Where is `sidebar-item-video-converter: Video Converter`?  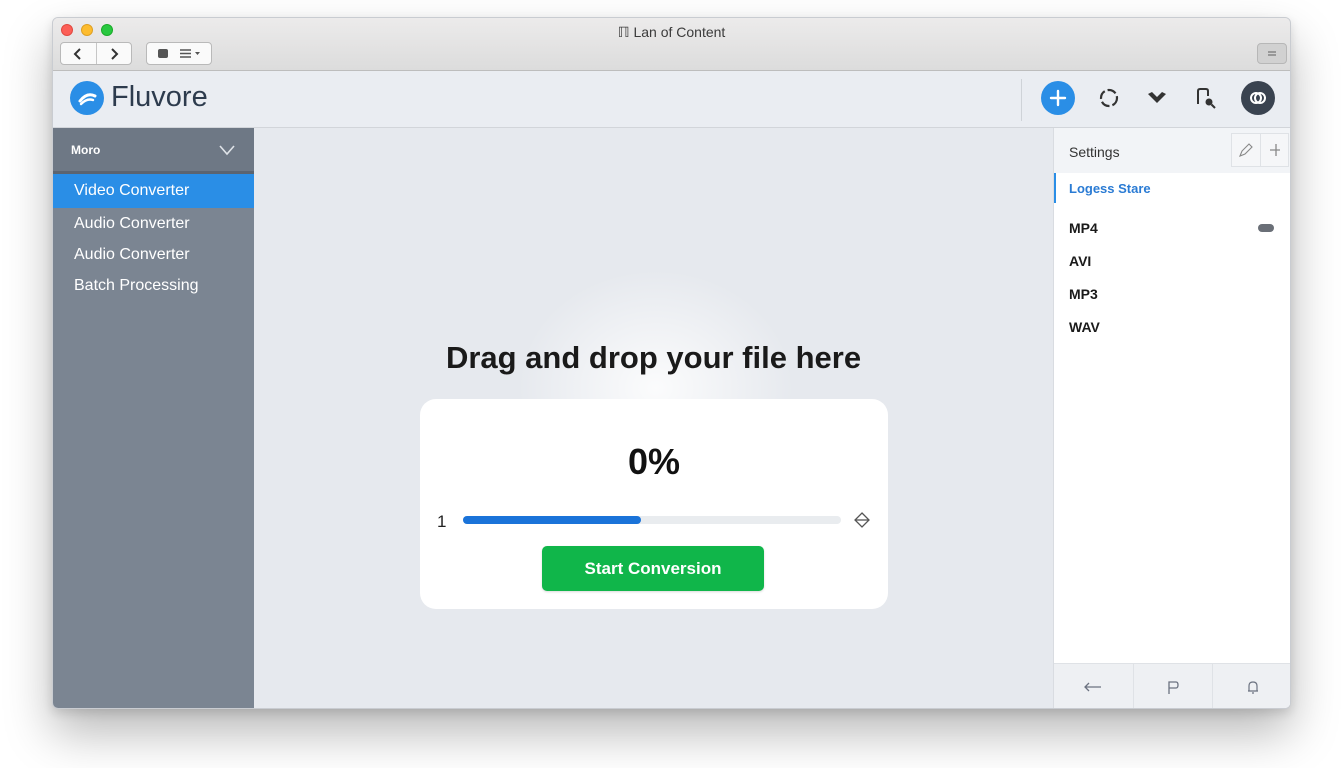 sidebar-item-video-converter: Video Converter is located at coordinates (153, 191).